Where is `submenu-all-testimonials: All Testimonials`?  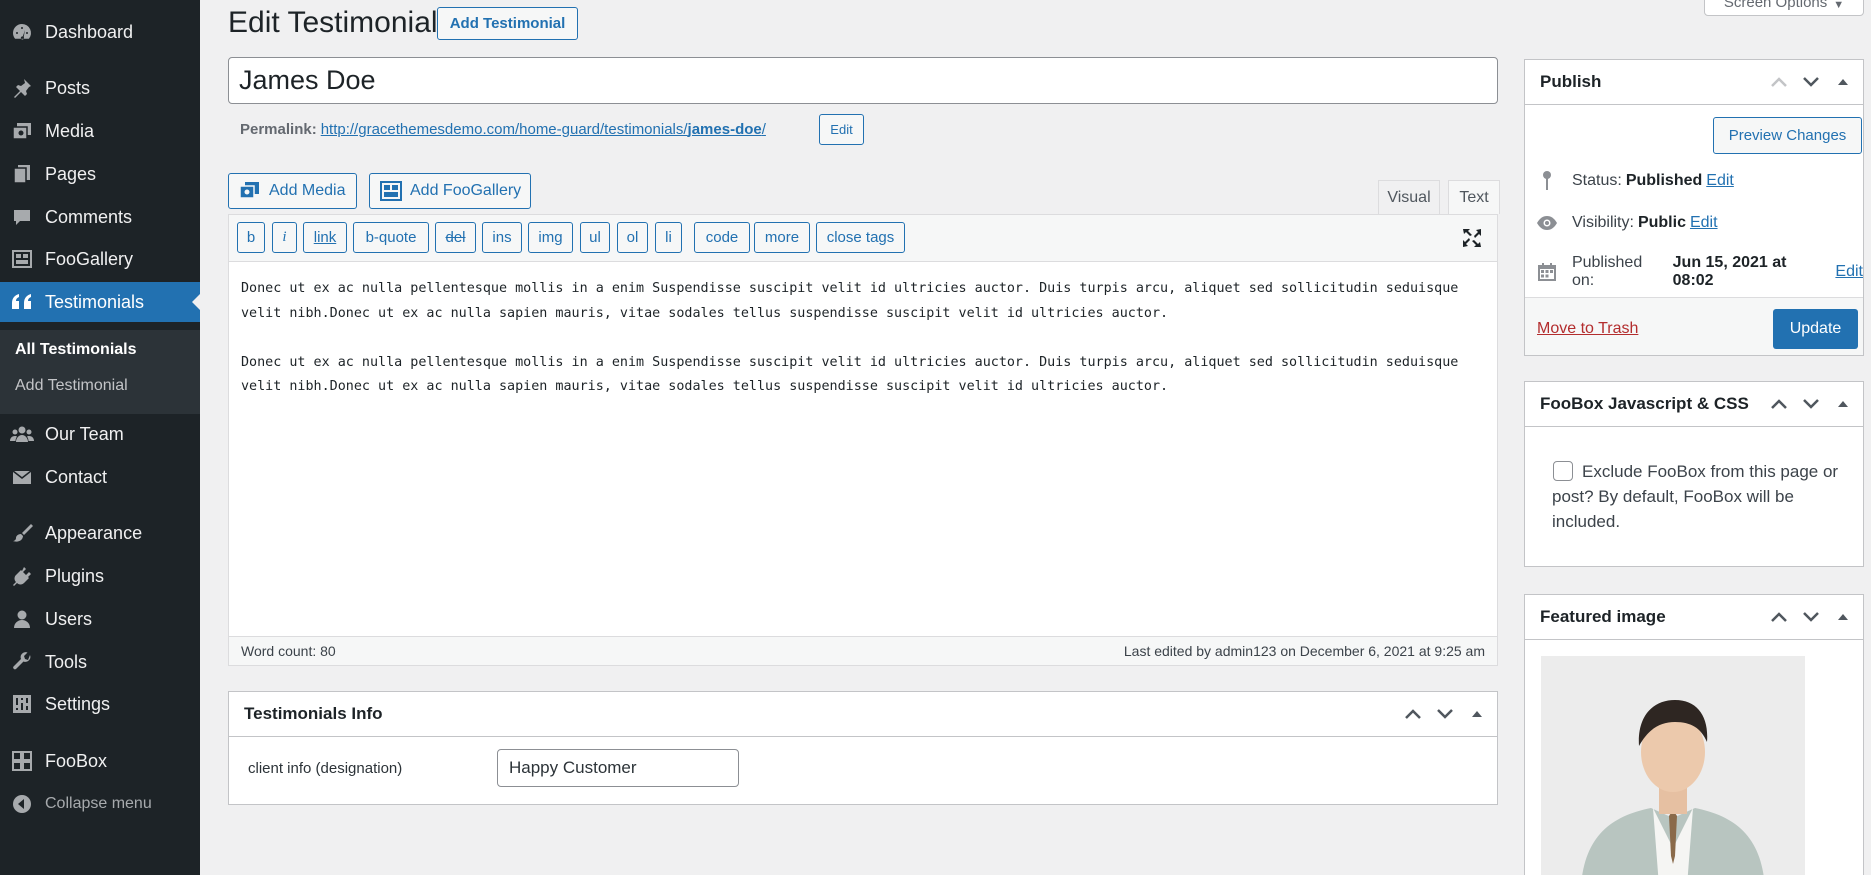 submenu-all-testimonials: All Testimonials is located at coordinates (76, 350).